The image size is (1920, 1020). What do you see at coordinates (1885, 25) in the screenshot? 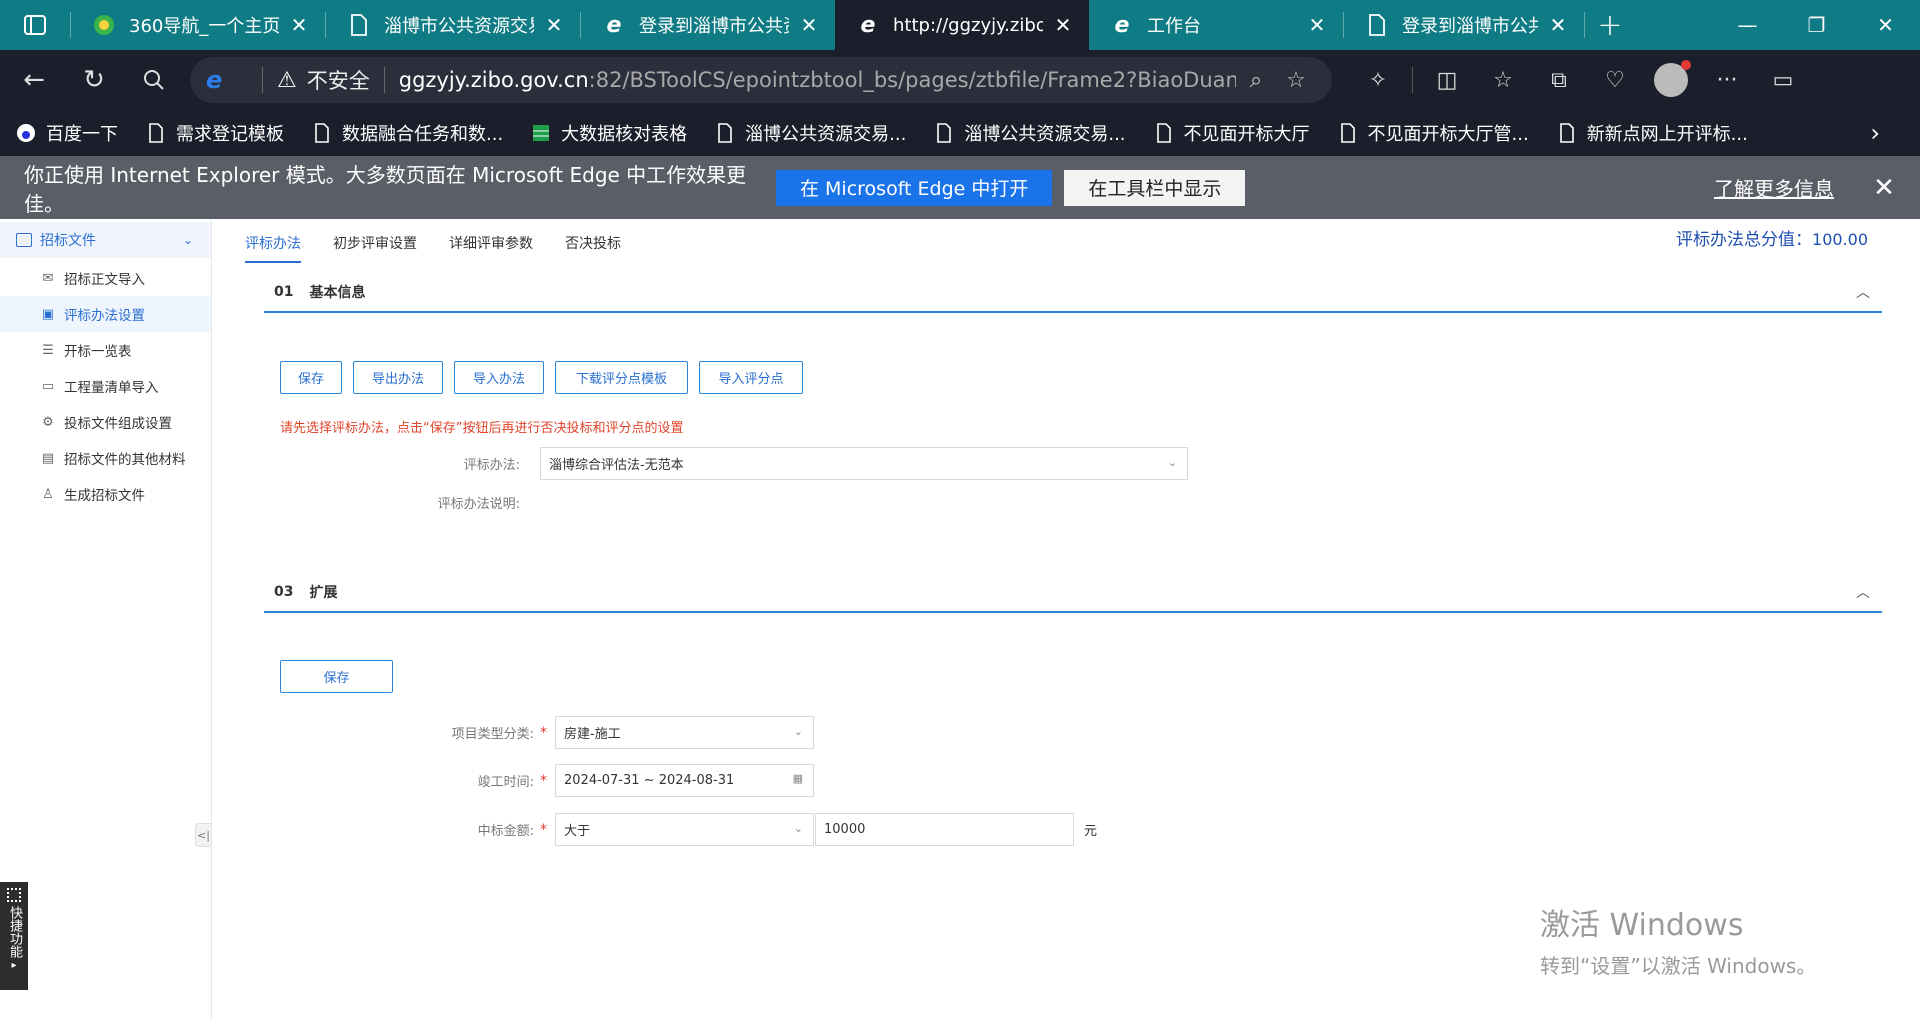
I see `close-window-button: ✕` at bounding box center [1885, 25].